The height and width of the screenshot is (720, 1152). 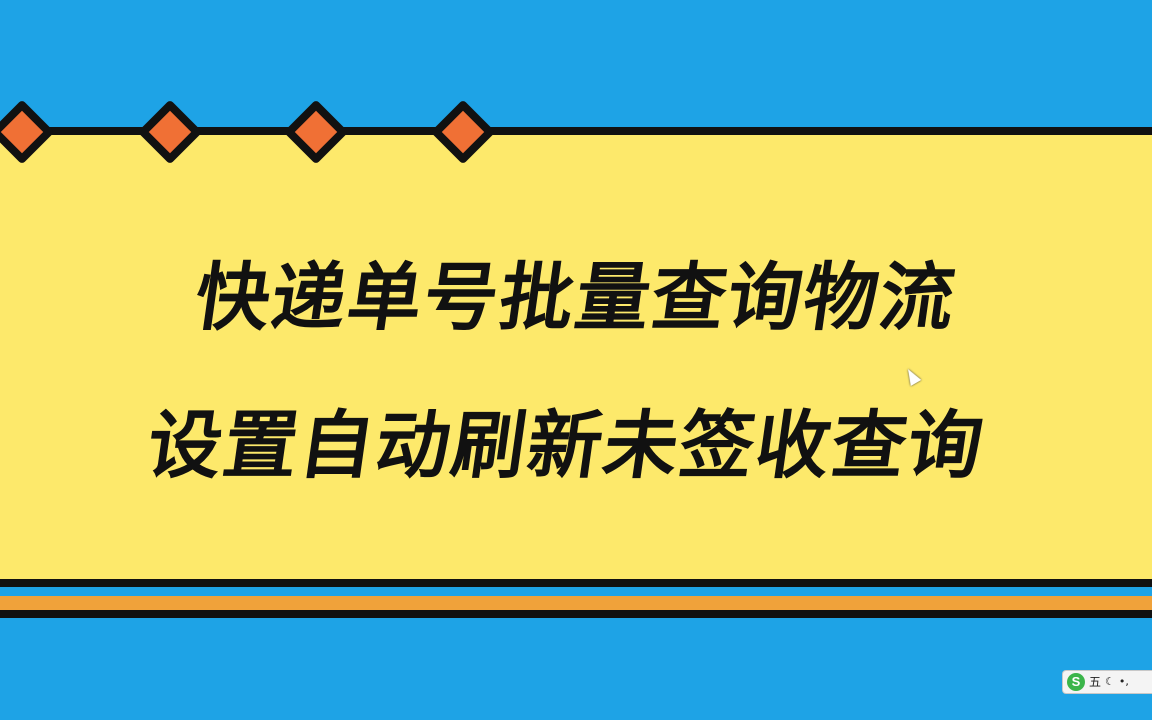 I want to click on moon-icon: ☾, so click(x=1110, y=682).